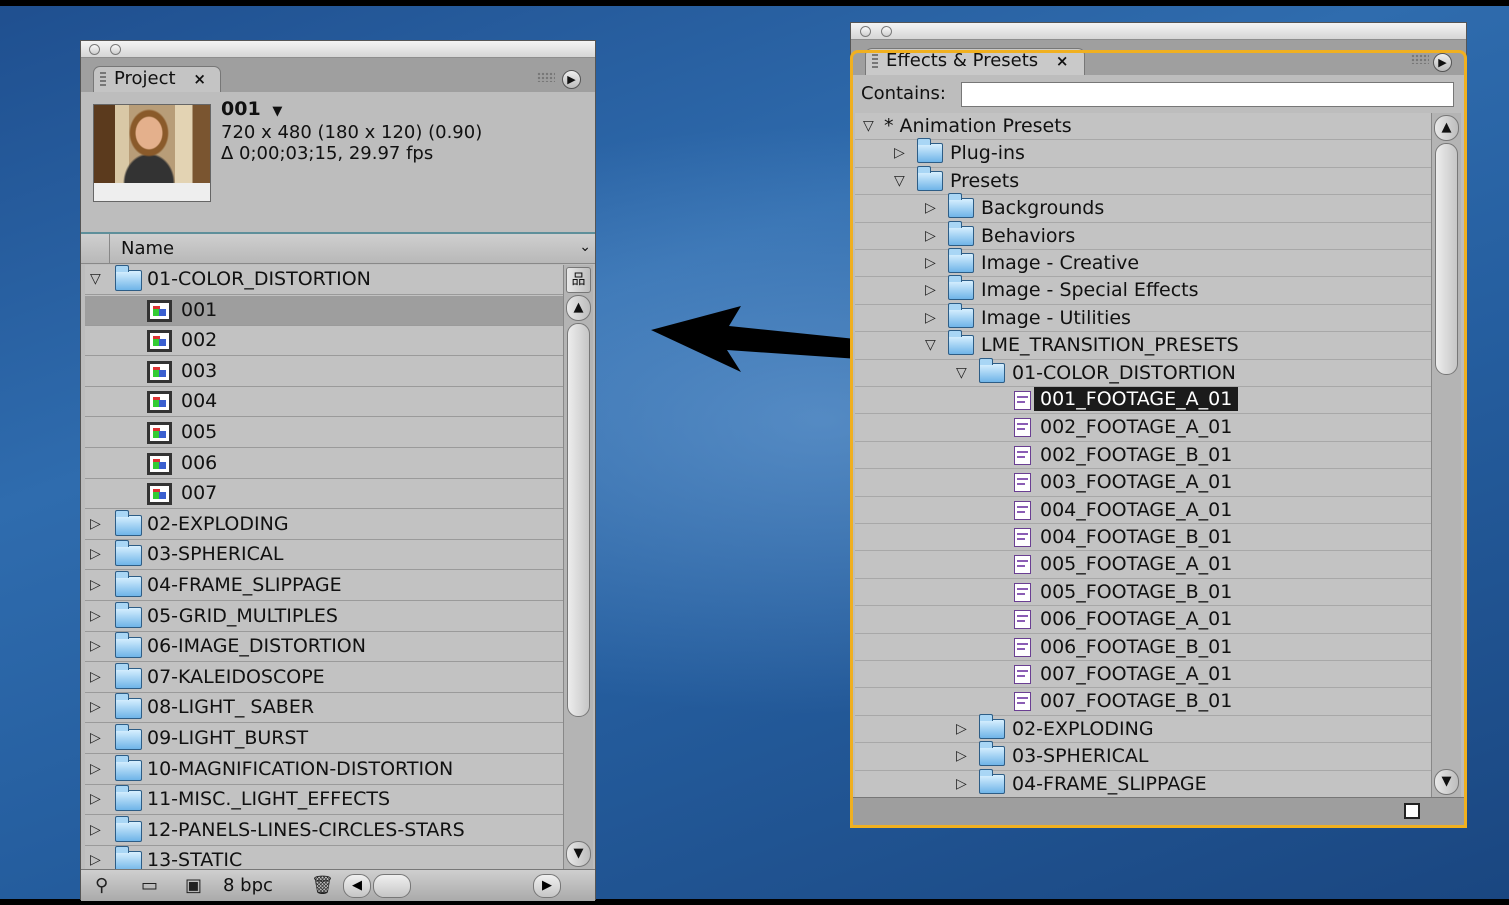 The width and height of the screenshot is (1509, 905). Describe the element at coordinates (324, 464) in the screenshot. I see `composition-row: 006` at that location.